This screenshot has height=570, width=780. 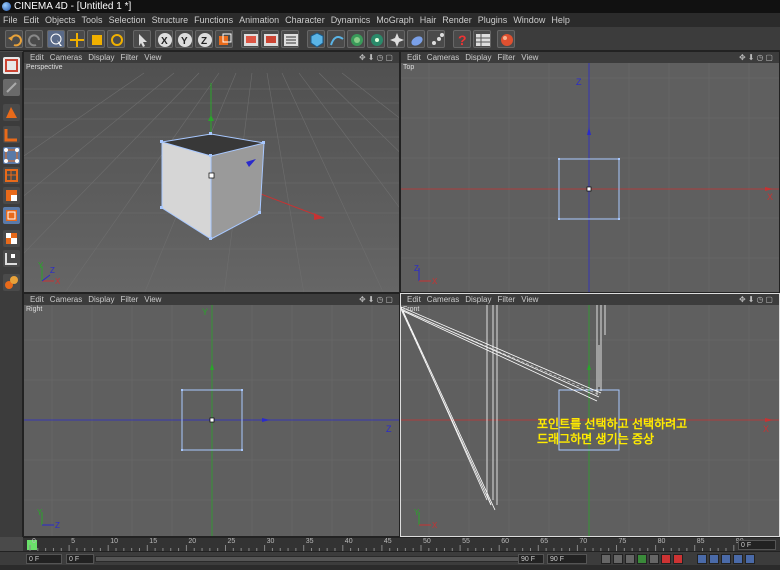 I want to click on play-icon, so click(x=642, y=559).